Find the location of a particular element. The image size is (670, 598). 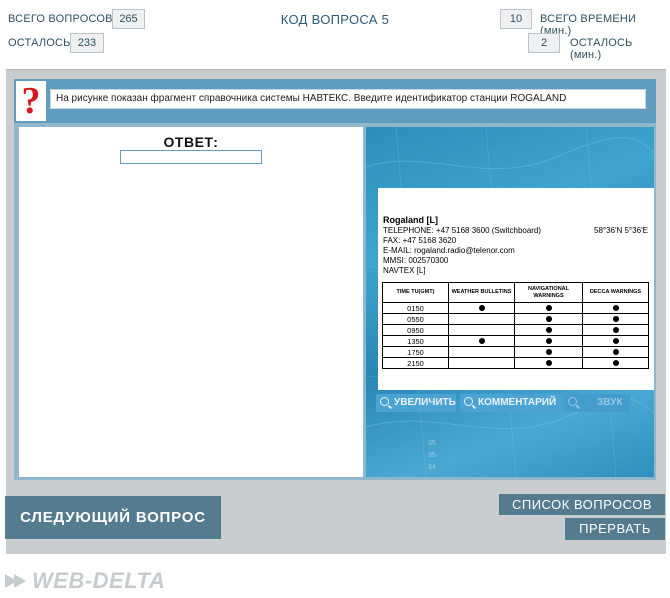

time-left-label: ОСТАЛОСЬ (мин.) is located at coordinates (601, 49).